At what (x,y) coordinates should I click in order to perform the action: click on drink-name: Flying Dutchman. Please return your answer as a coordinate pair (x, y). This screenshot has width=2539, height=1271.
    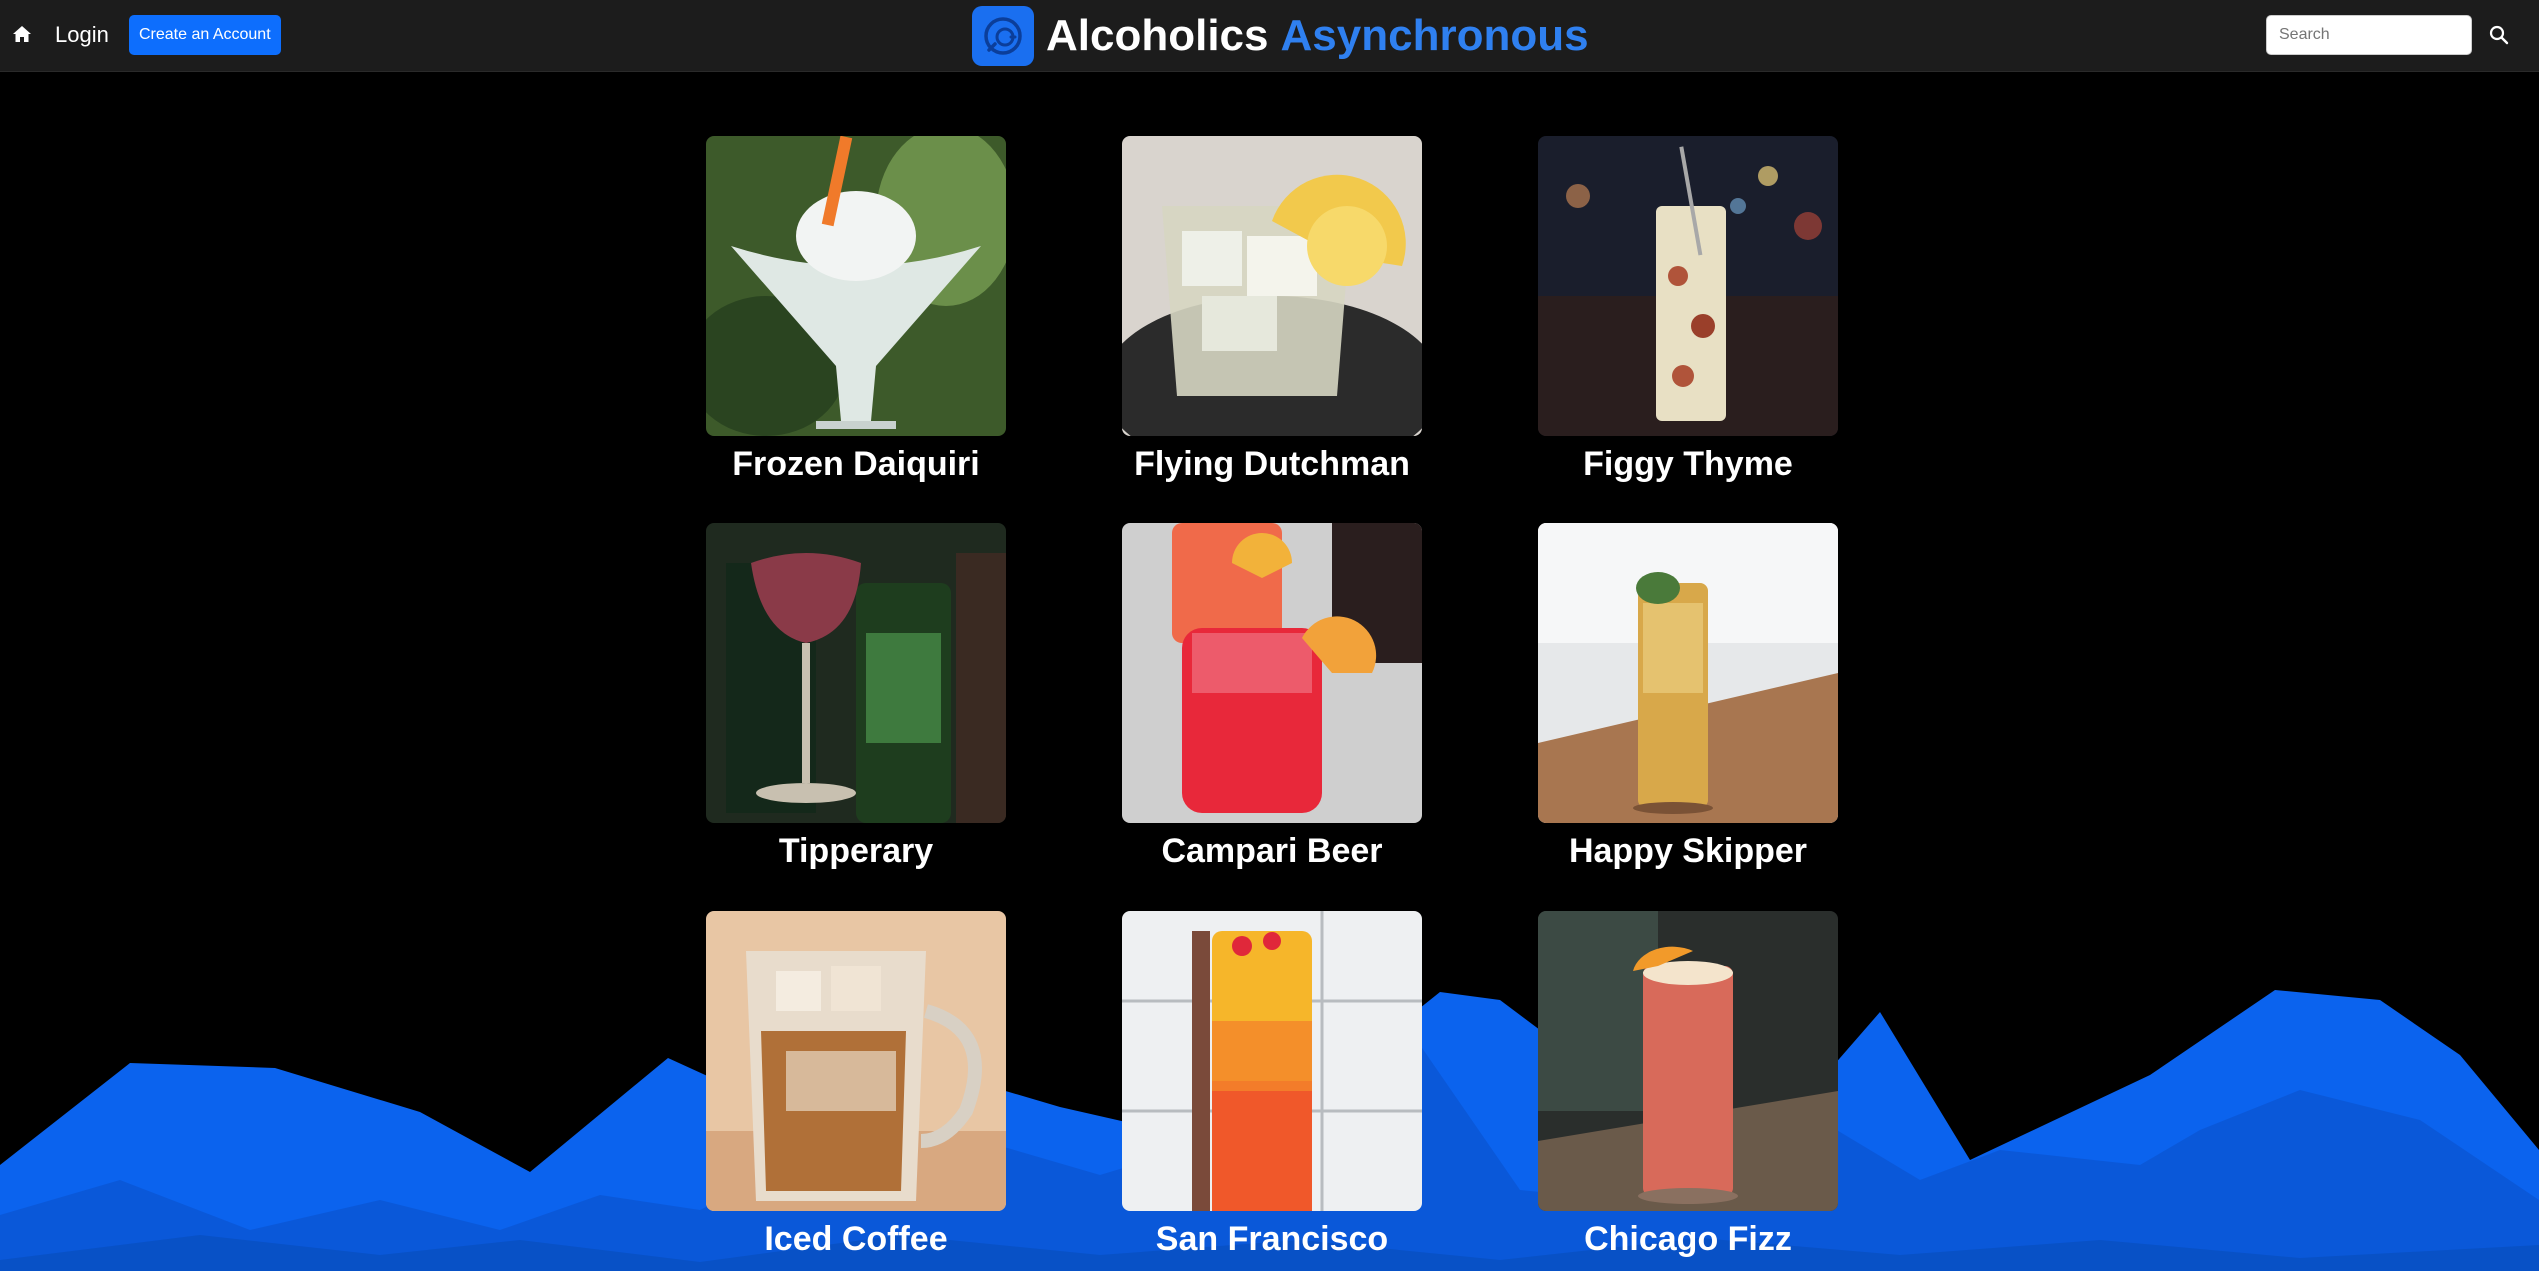
    Looking at the image, I should click on (1272, 464).